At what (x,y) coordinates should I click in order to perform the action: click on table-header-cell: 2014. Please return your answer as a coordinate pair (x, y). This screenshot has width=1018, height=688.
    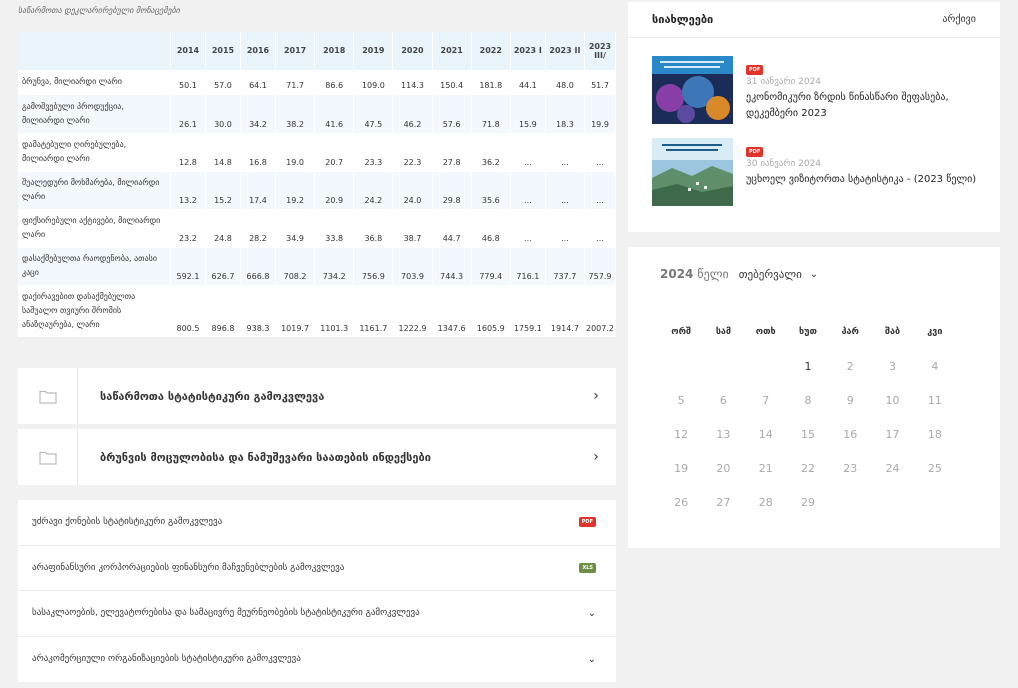
    Looking at the image, I should click on (188, 51).